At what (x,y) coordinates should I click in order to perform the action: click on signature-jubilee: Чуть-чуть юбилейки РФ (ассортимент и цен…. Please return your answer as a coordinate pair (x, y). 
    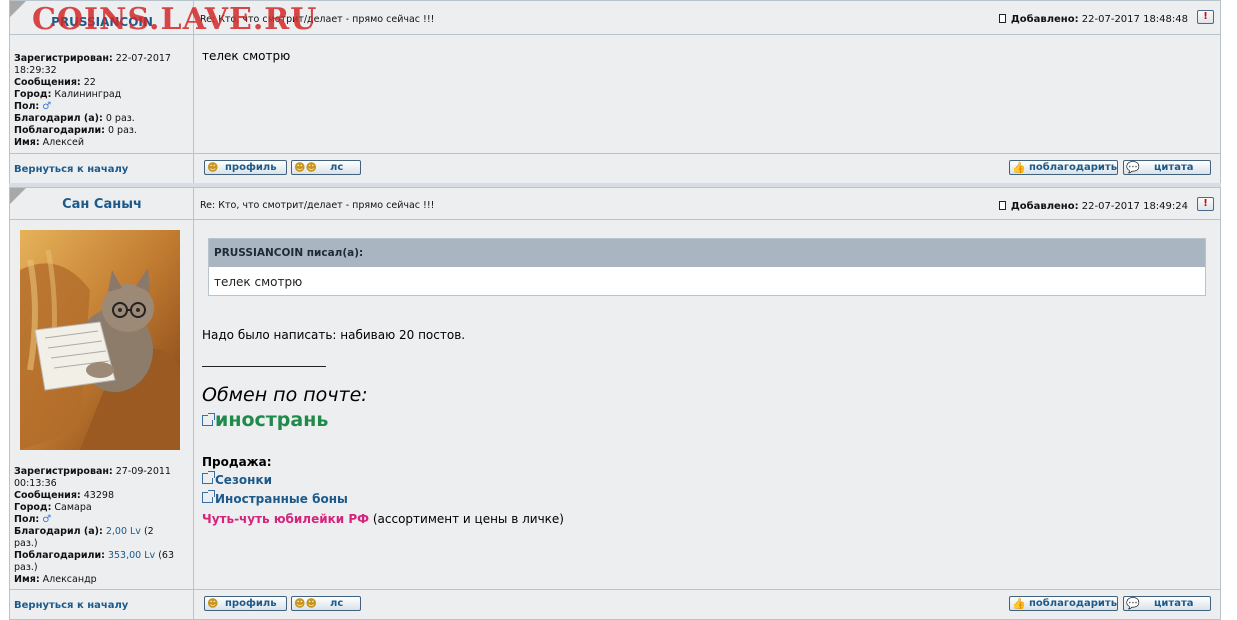
    Looking at the image, I should click on (383, 519).